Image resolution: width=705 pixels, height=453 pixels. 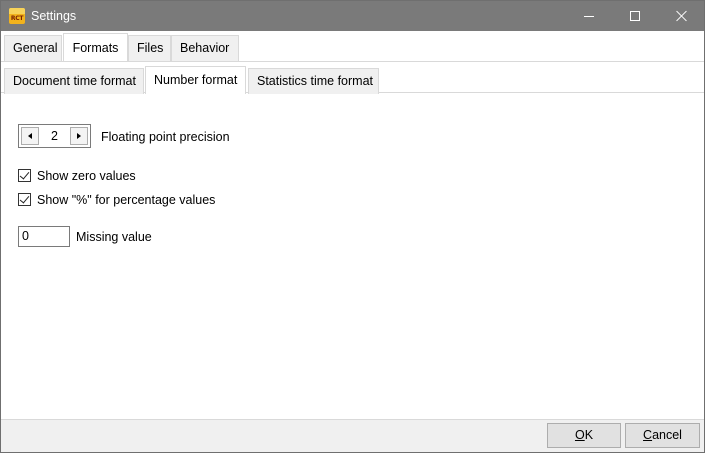 I want to click on arrow-right-icon, so click(x=79, y=136).